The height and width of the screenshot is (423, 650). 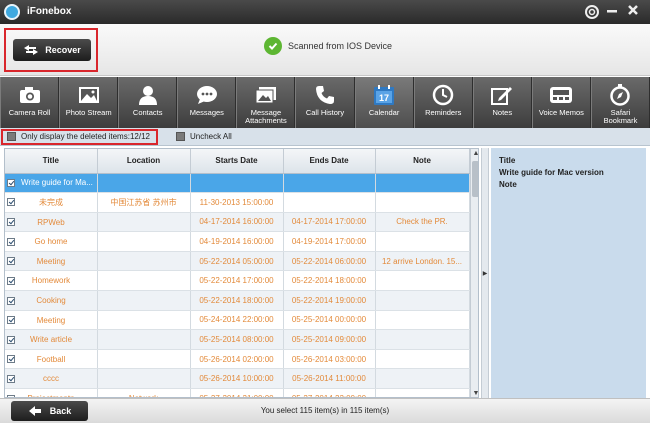 What do you see at coordinates (51, 202) in the screenshot?
I see `cell-title: 未完成` at bounding box center [51, 202].